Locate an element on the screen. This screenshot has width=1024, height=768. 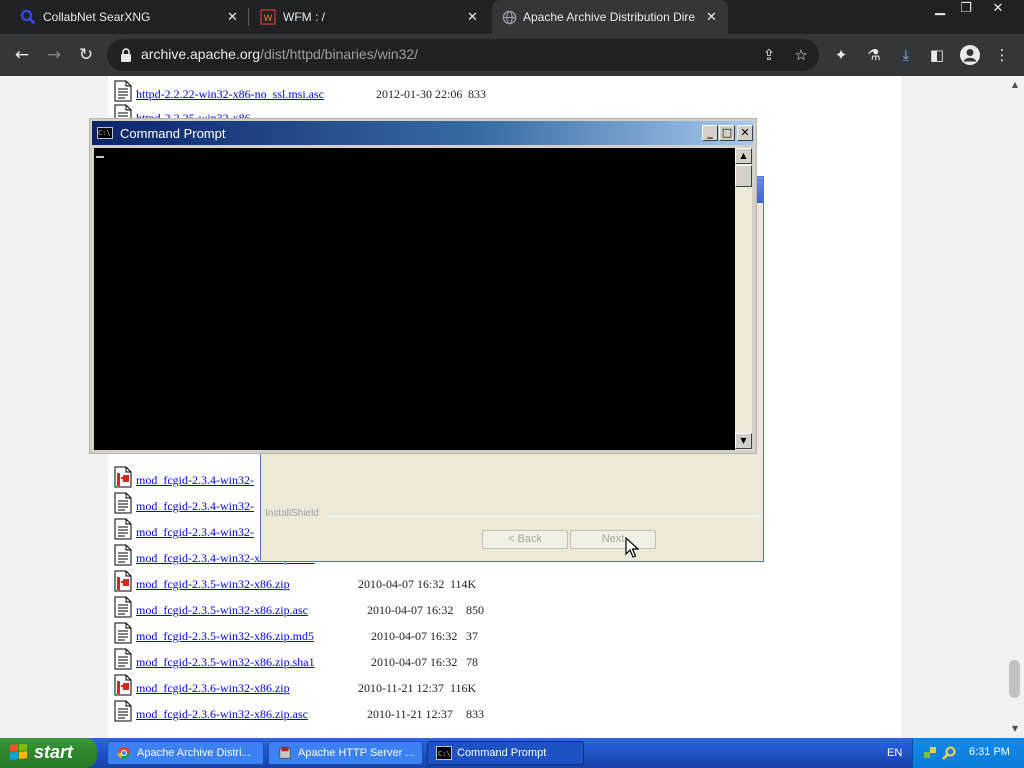
language-indicator: EN is located at coordinates (894, 753).